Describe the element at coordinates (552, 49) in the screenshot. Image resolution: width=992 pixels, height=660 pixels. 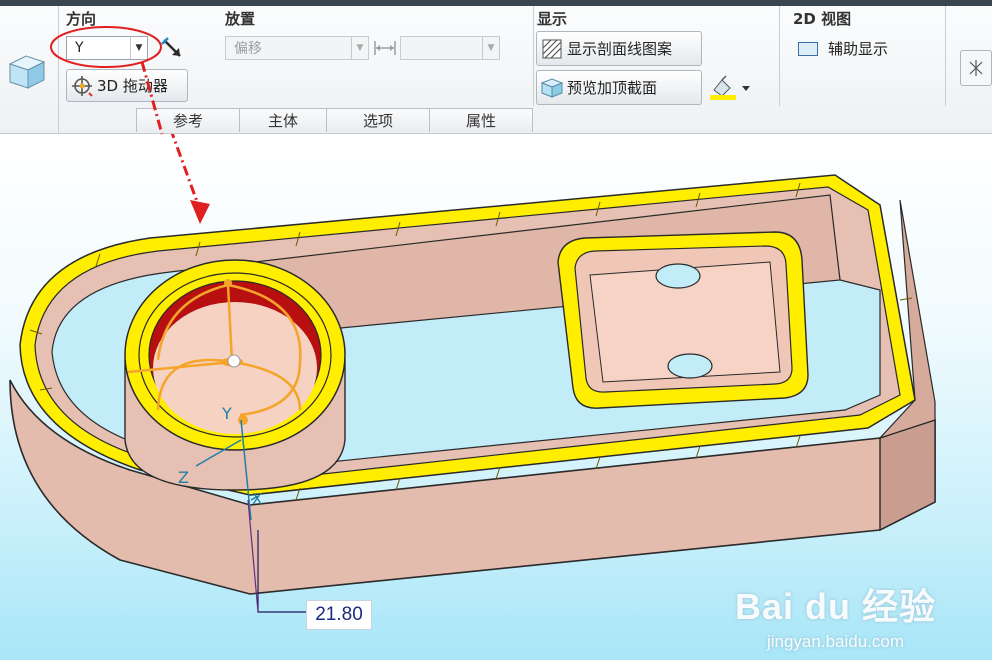
I see `hatch-pattern-icon` at that location.